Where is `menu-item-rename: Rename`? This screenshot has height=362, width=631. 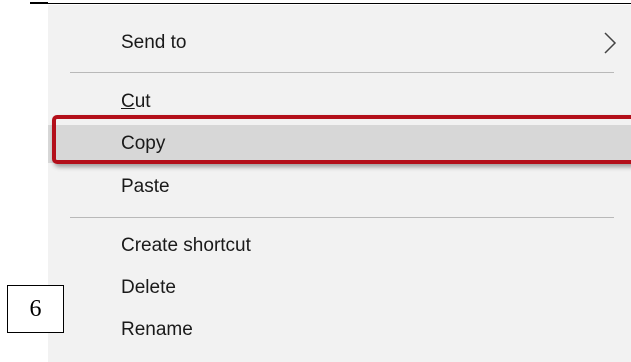
menu-item-rename: Rename is located at coordinates (339, 330).